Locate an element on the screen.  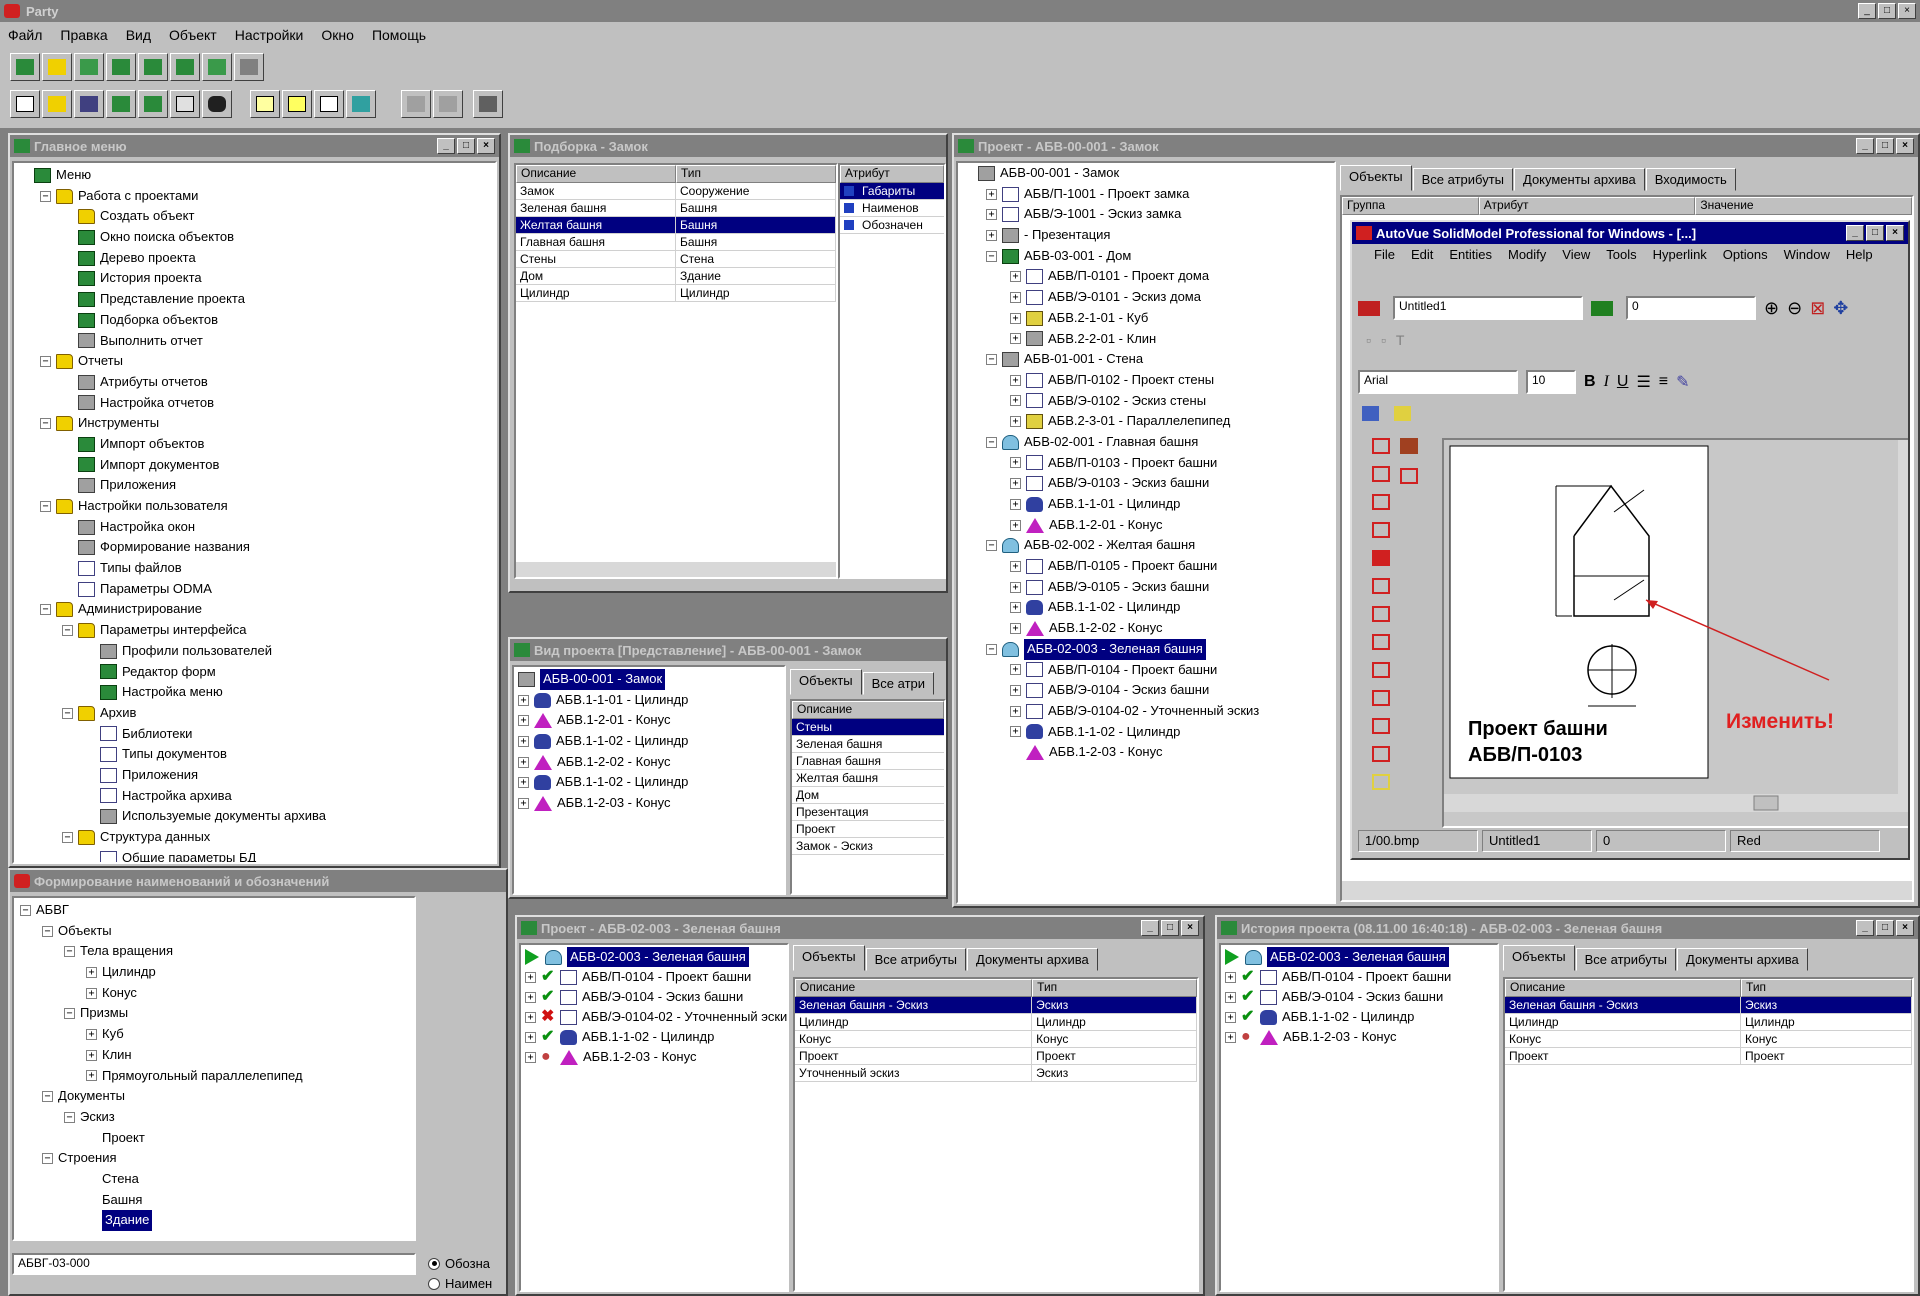
main-menu-item: Библиотеки is located at coordinates (254, 734).